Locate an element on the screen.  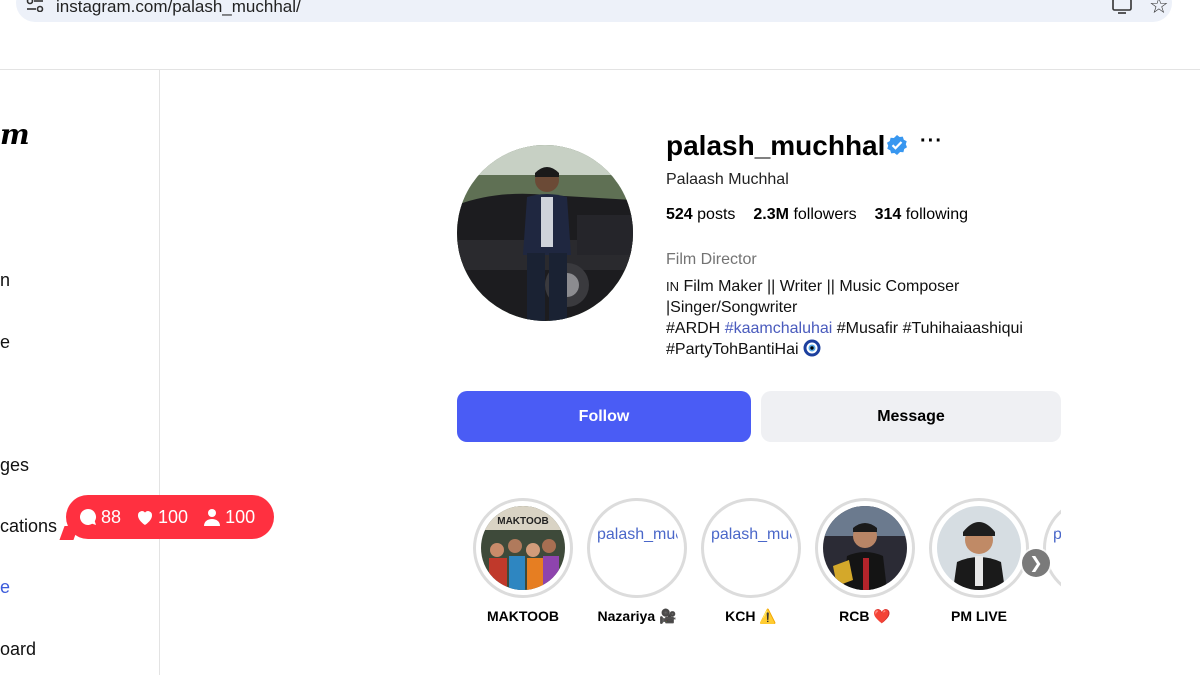
highlights-next-button: ❯ is located at coordinates (1036, 563).